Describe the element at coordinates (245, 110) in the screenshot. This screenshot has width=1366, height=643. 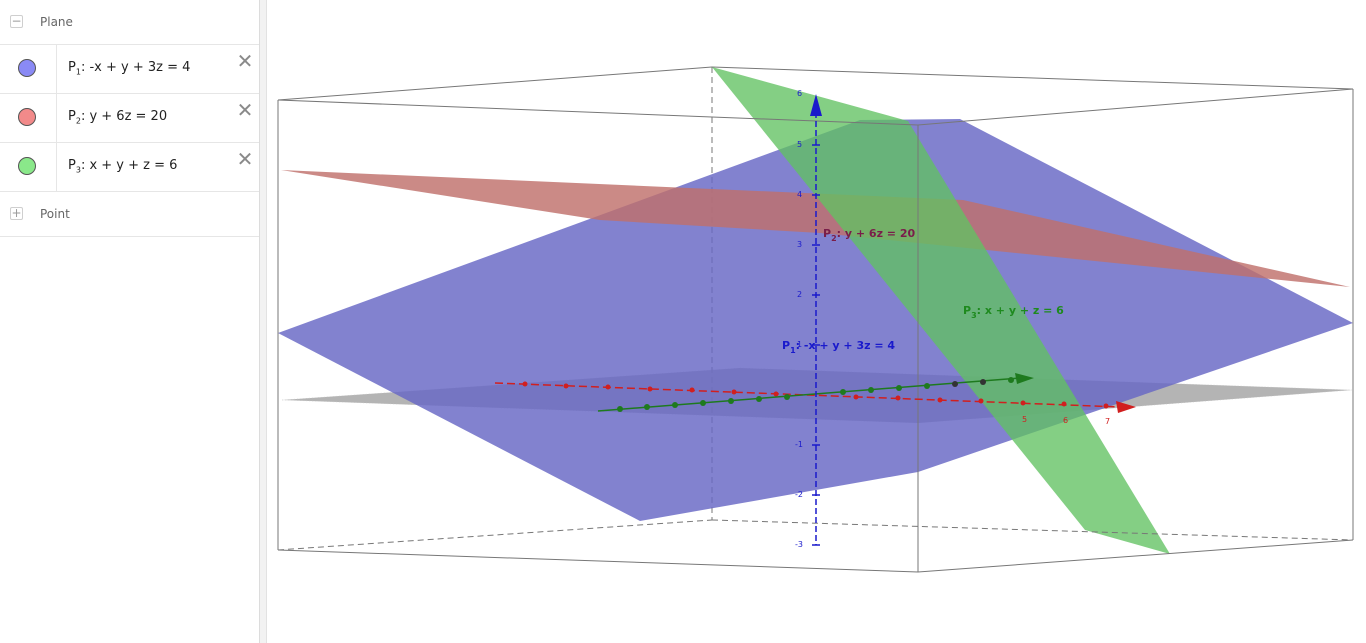
I see `delete-p2-close-icon: ✕` at that location.